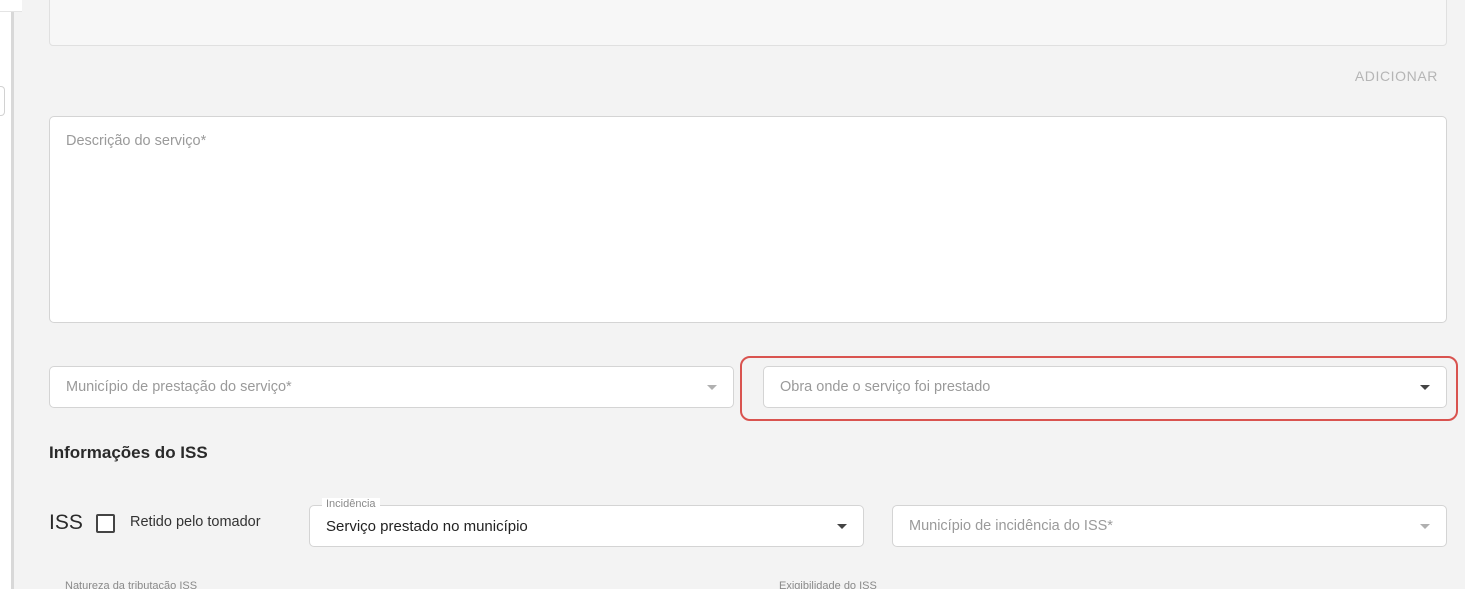 The width and height of the screenshot is (1465, 589). Describe the element at coordinates (11, 6) in the screenshot. I see `sidebar-tab-top` at that location.